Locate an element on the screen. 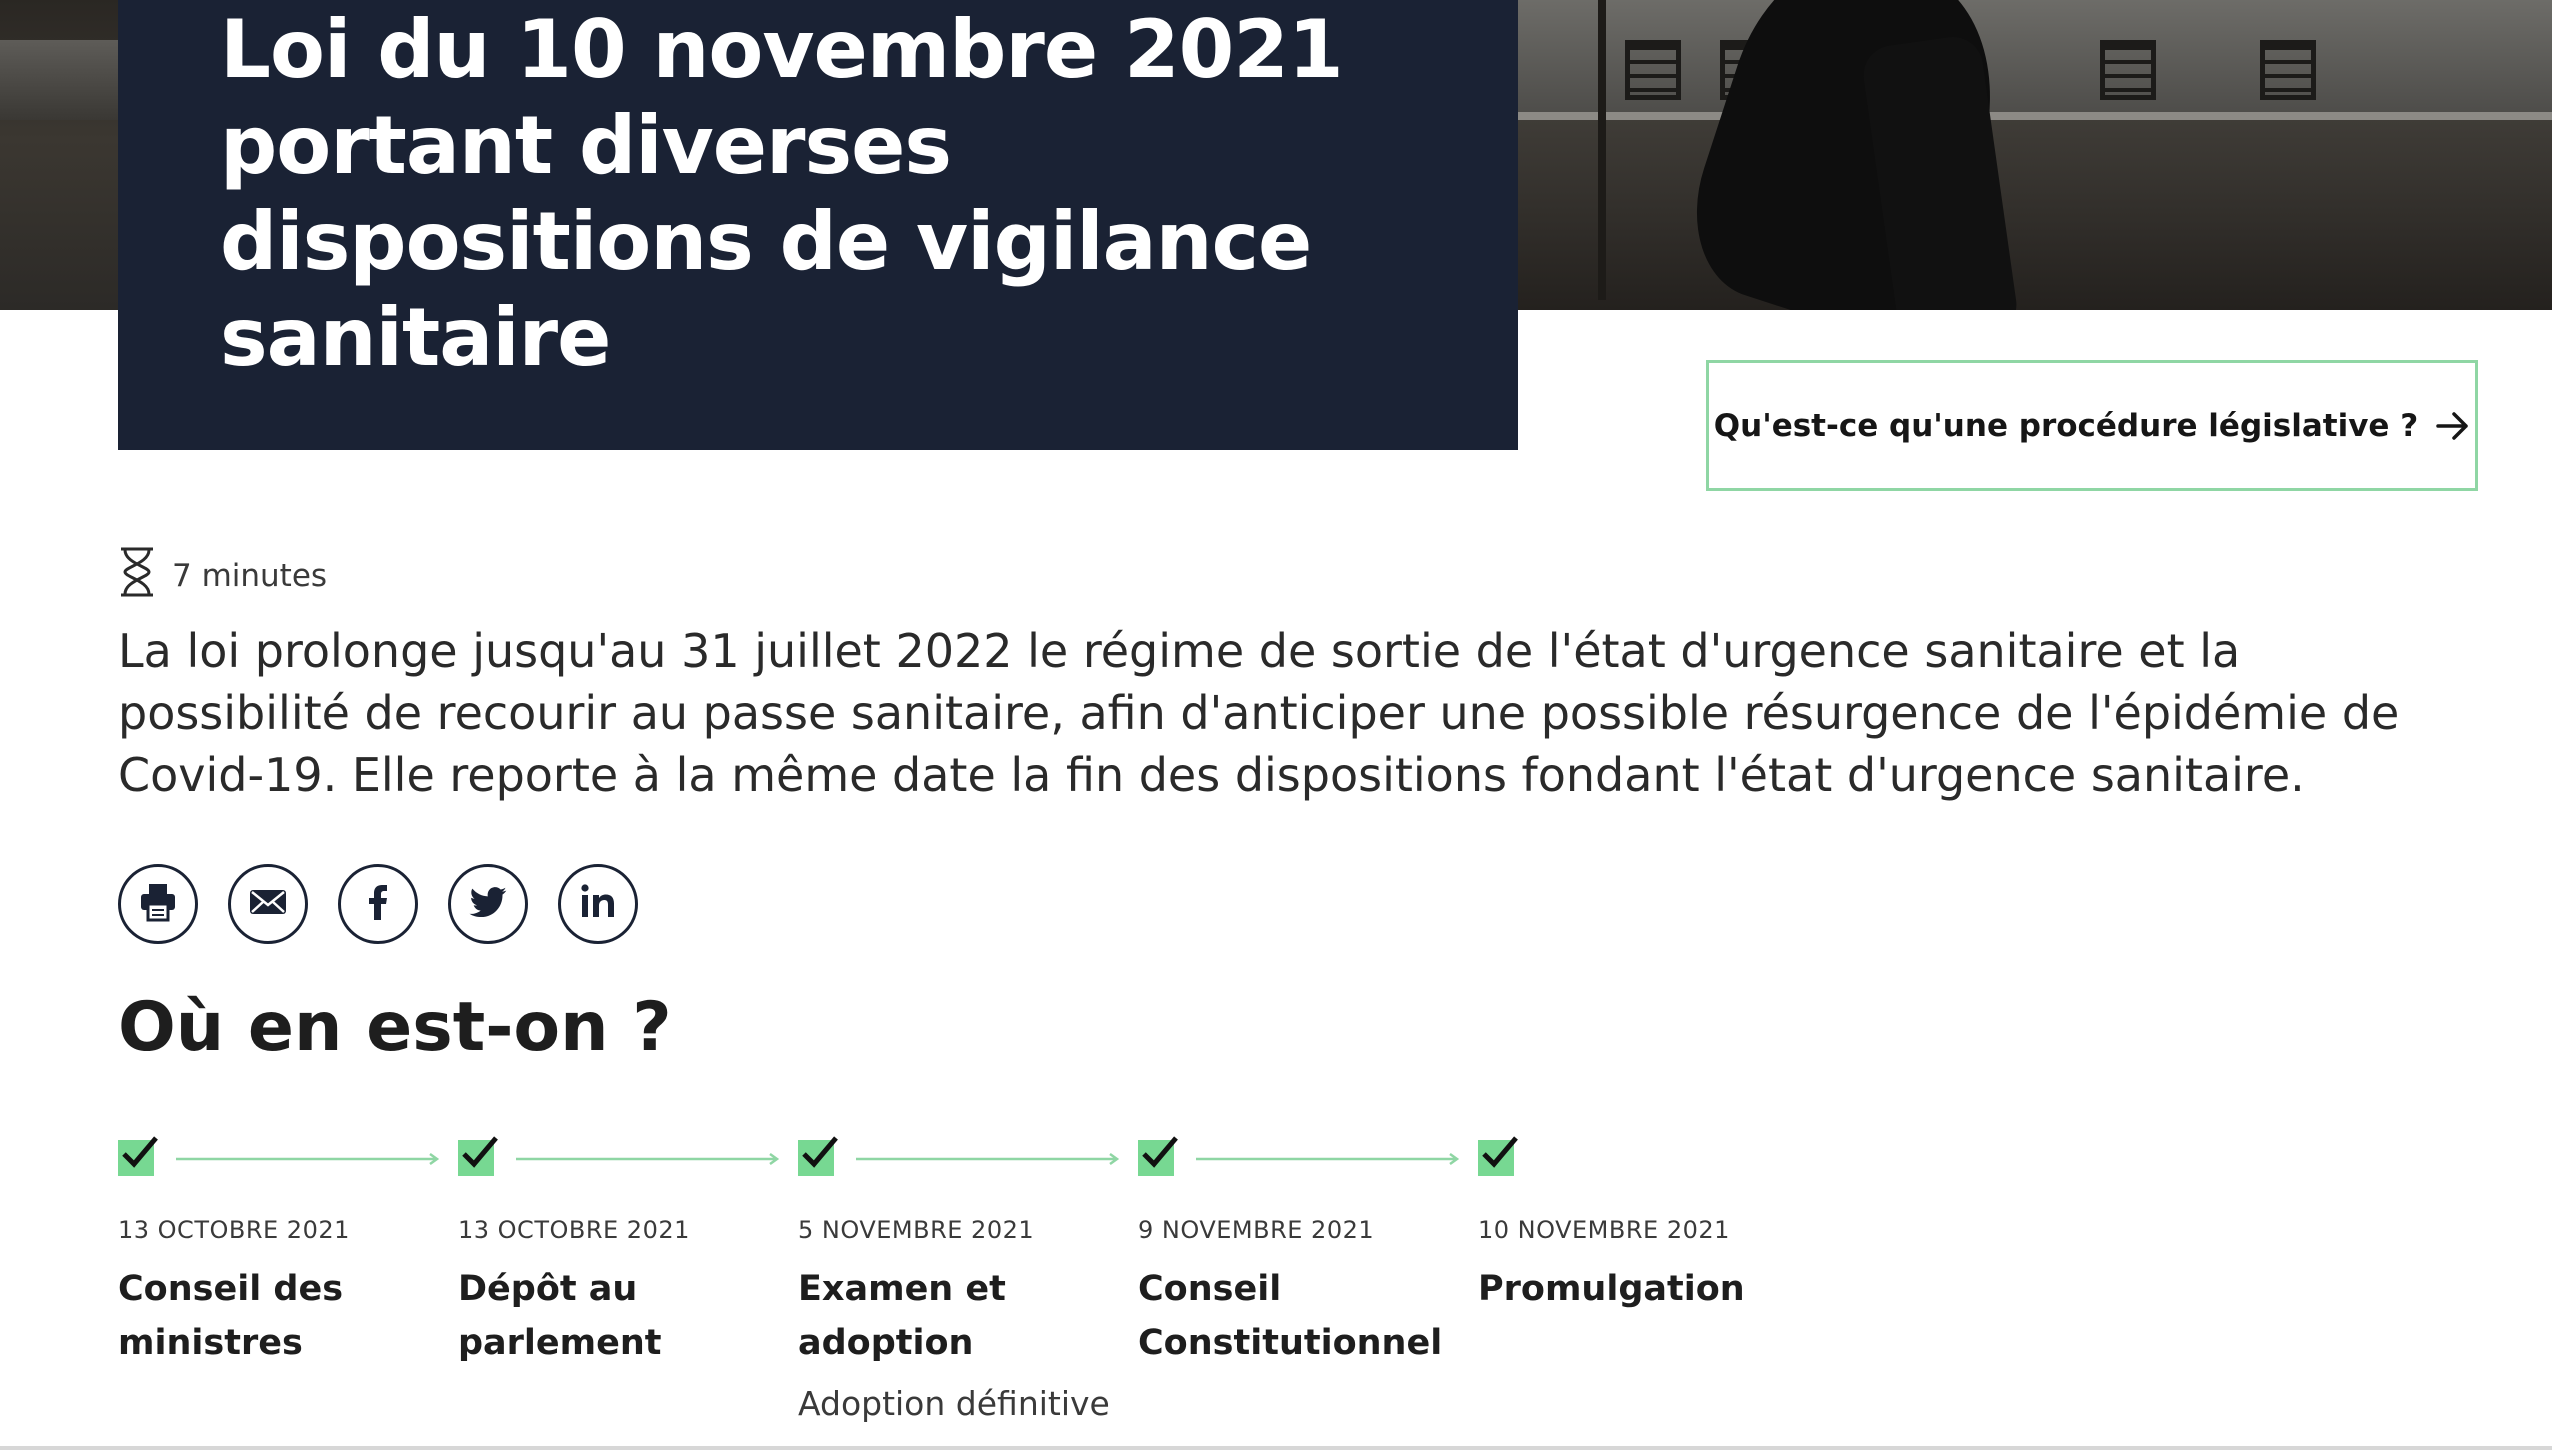 The height and width of the screenshot is (1450, 2552). step-title: Promulgation is located at coordinates (1643, 1289).